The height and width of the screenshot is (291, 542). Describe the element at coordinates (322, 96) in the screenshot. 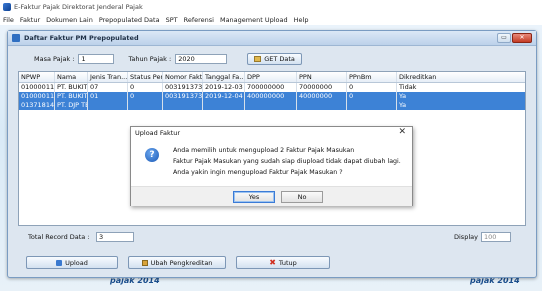

I see `cell-ppn: 40000000` at that location.